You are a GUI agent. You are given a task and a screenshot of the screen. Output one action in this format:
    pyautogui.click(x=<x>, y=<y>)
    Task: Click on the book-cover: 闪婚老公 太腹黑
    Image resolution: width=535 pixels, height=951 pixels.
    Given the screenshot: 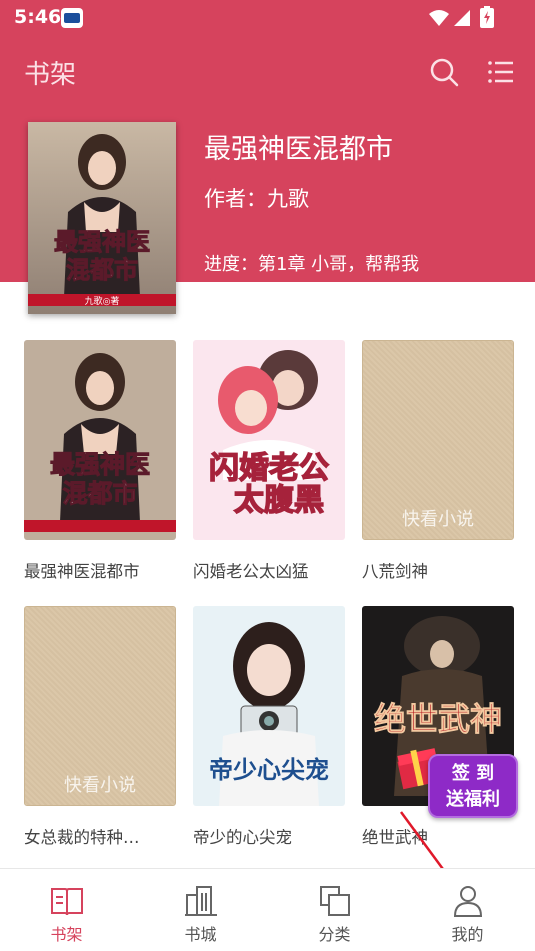 What is the action you would take?
    pyautogui.click(x=269, y=440)
    